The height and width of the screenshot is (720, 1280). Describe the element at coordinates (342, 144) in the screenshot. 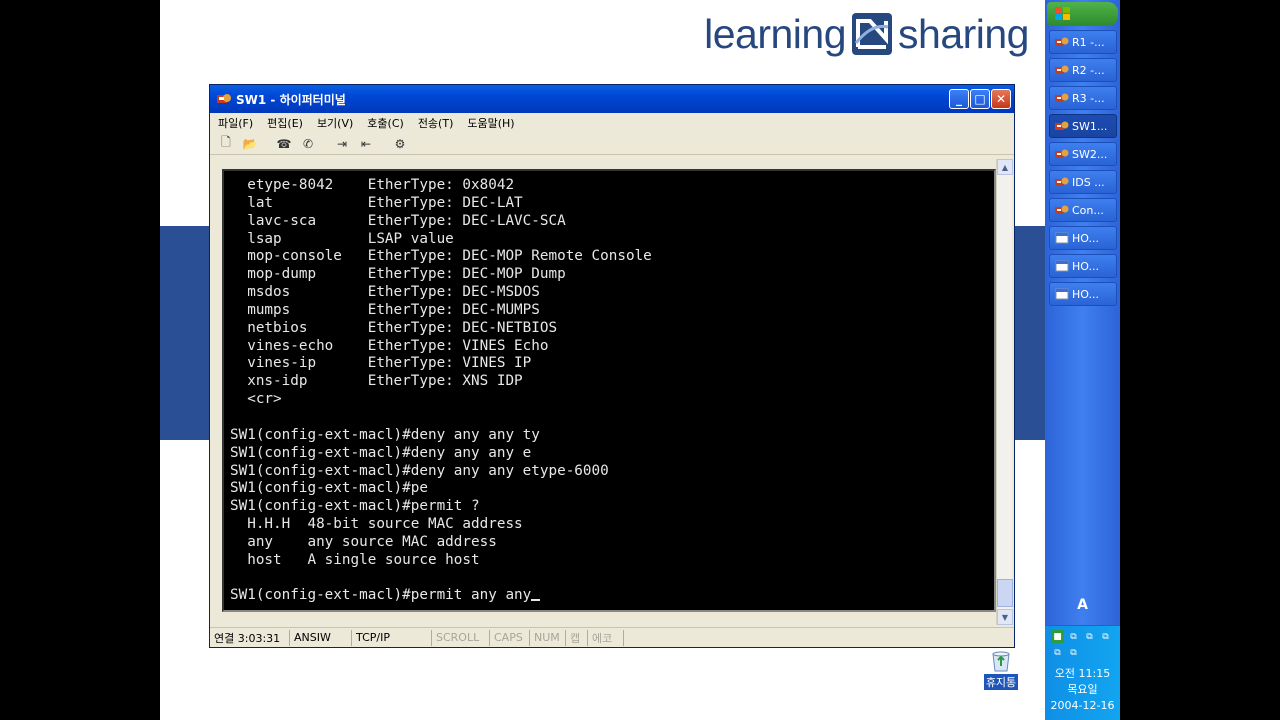

I see `send-icon: ⇥` at that location.